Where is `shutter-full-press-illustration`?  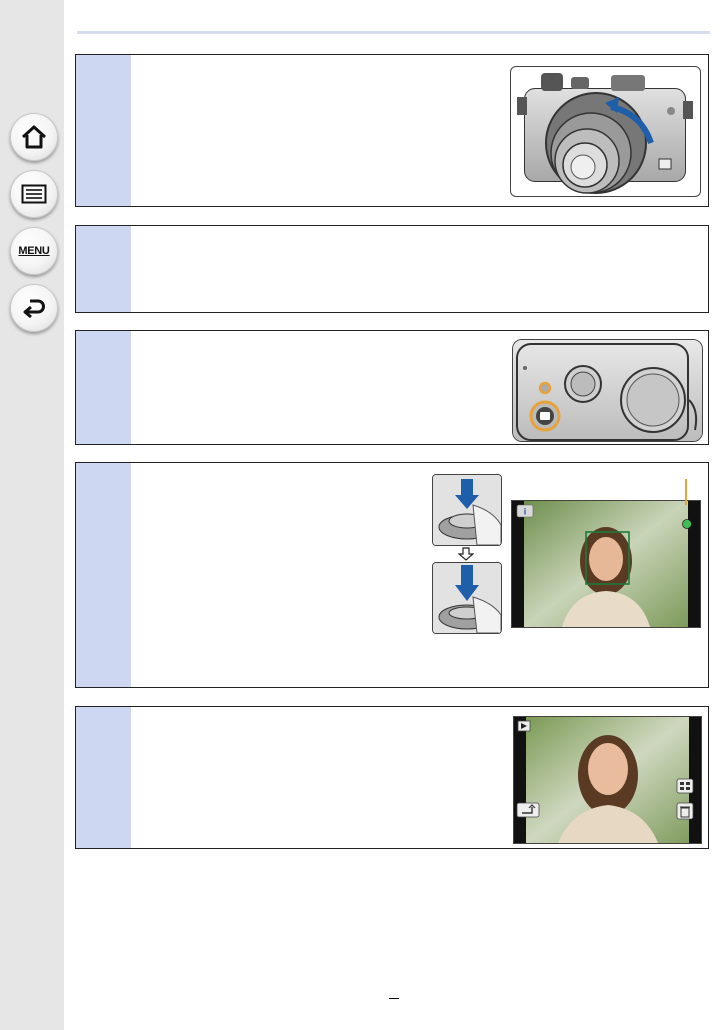
shutter-full-press-illustration is located at coordinates (467, 598).